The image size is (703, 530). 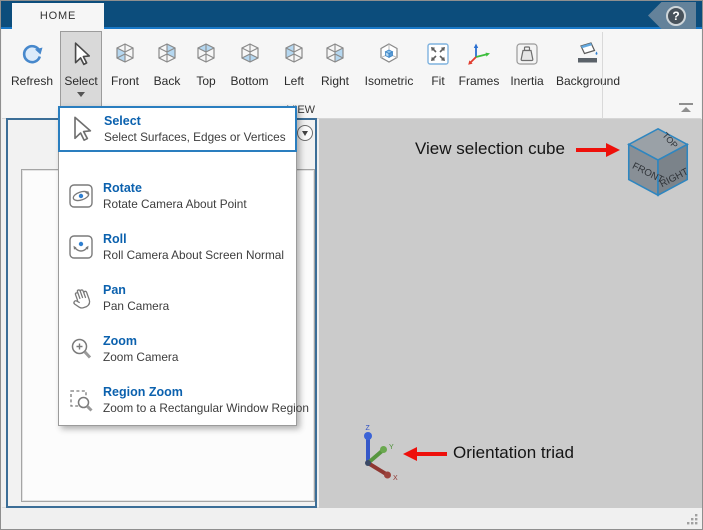 I want to click on triad-annotation: Orientation triad, so click(x=513, y=452).